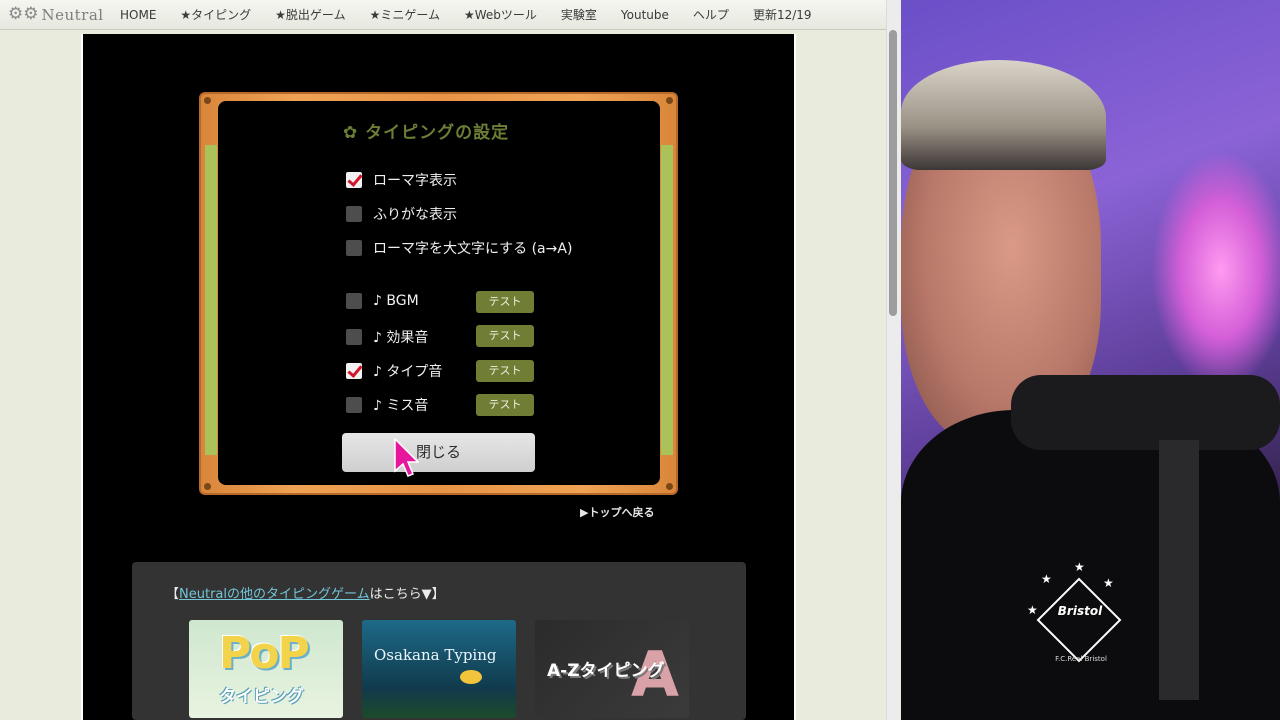  What do you see at coordinates (1003, 115) in the screenshot?
I see `presenter-hair` at bounding box center [1003, 115].